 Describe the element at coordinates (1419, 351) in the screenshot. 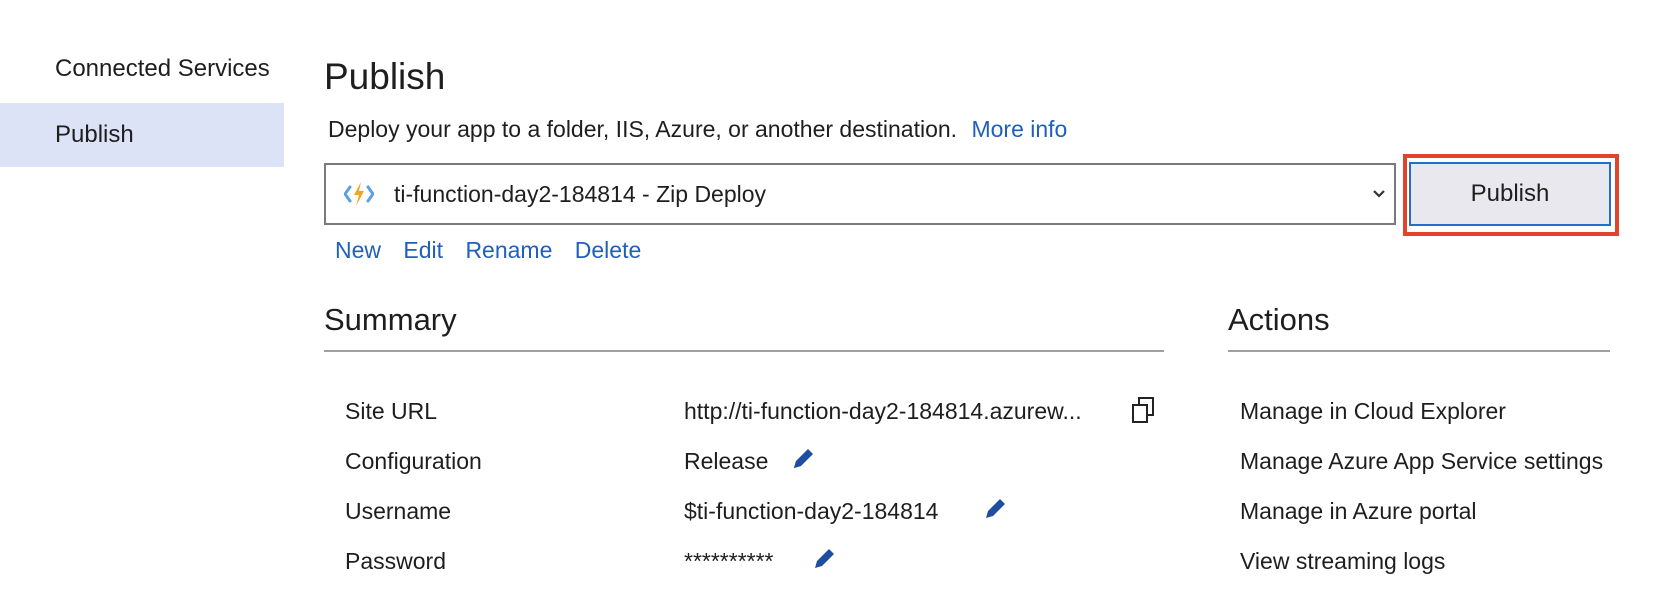

I see `actions-divider` at that location.